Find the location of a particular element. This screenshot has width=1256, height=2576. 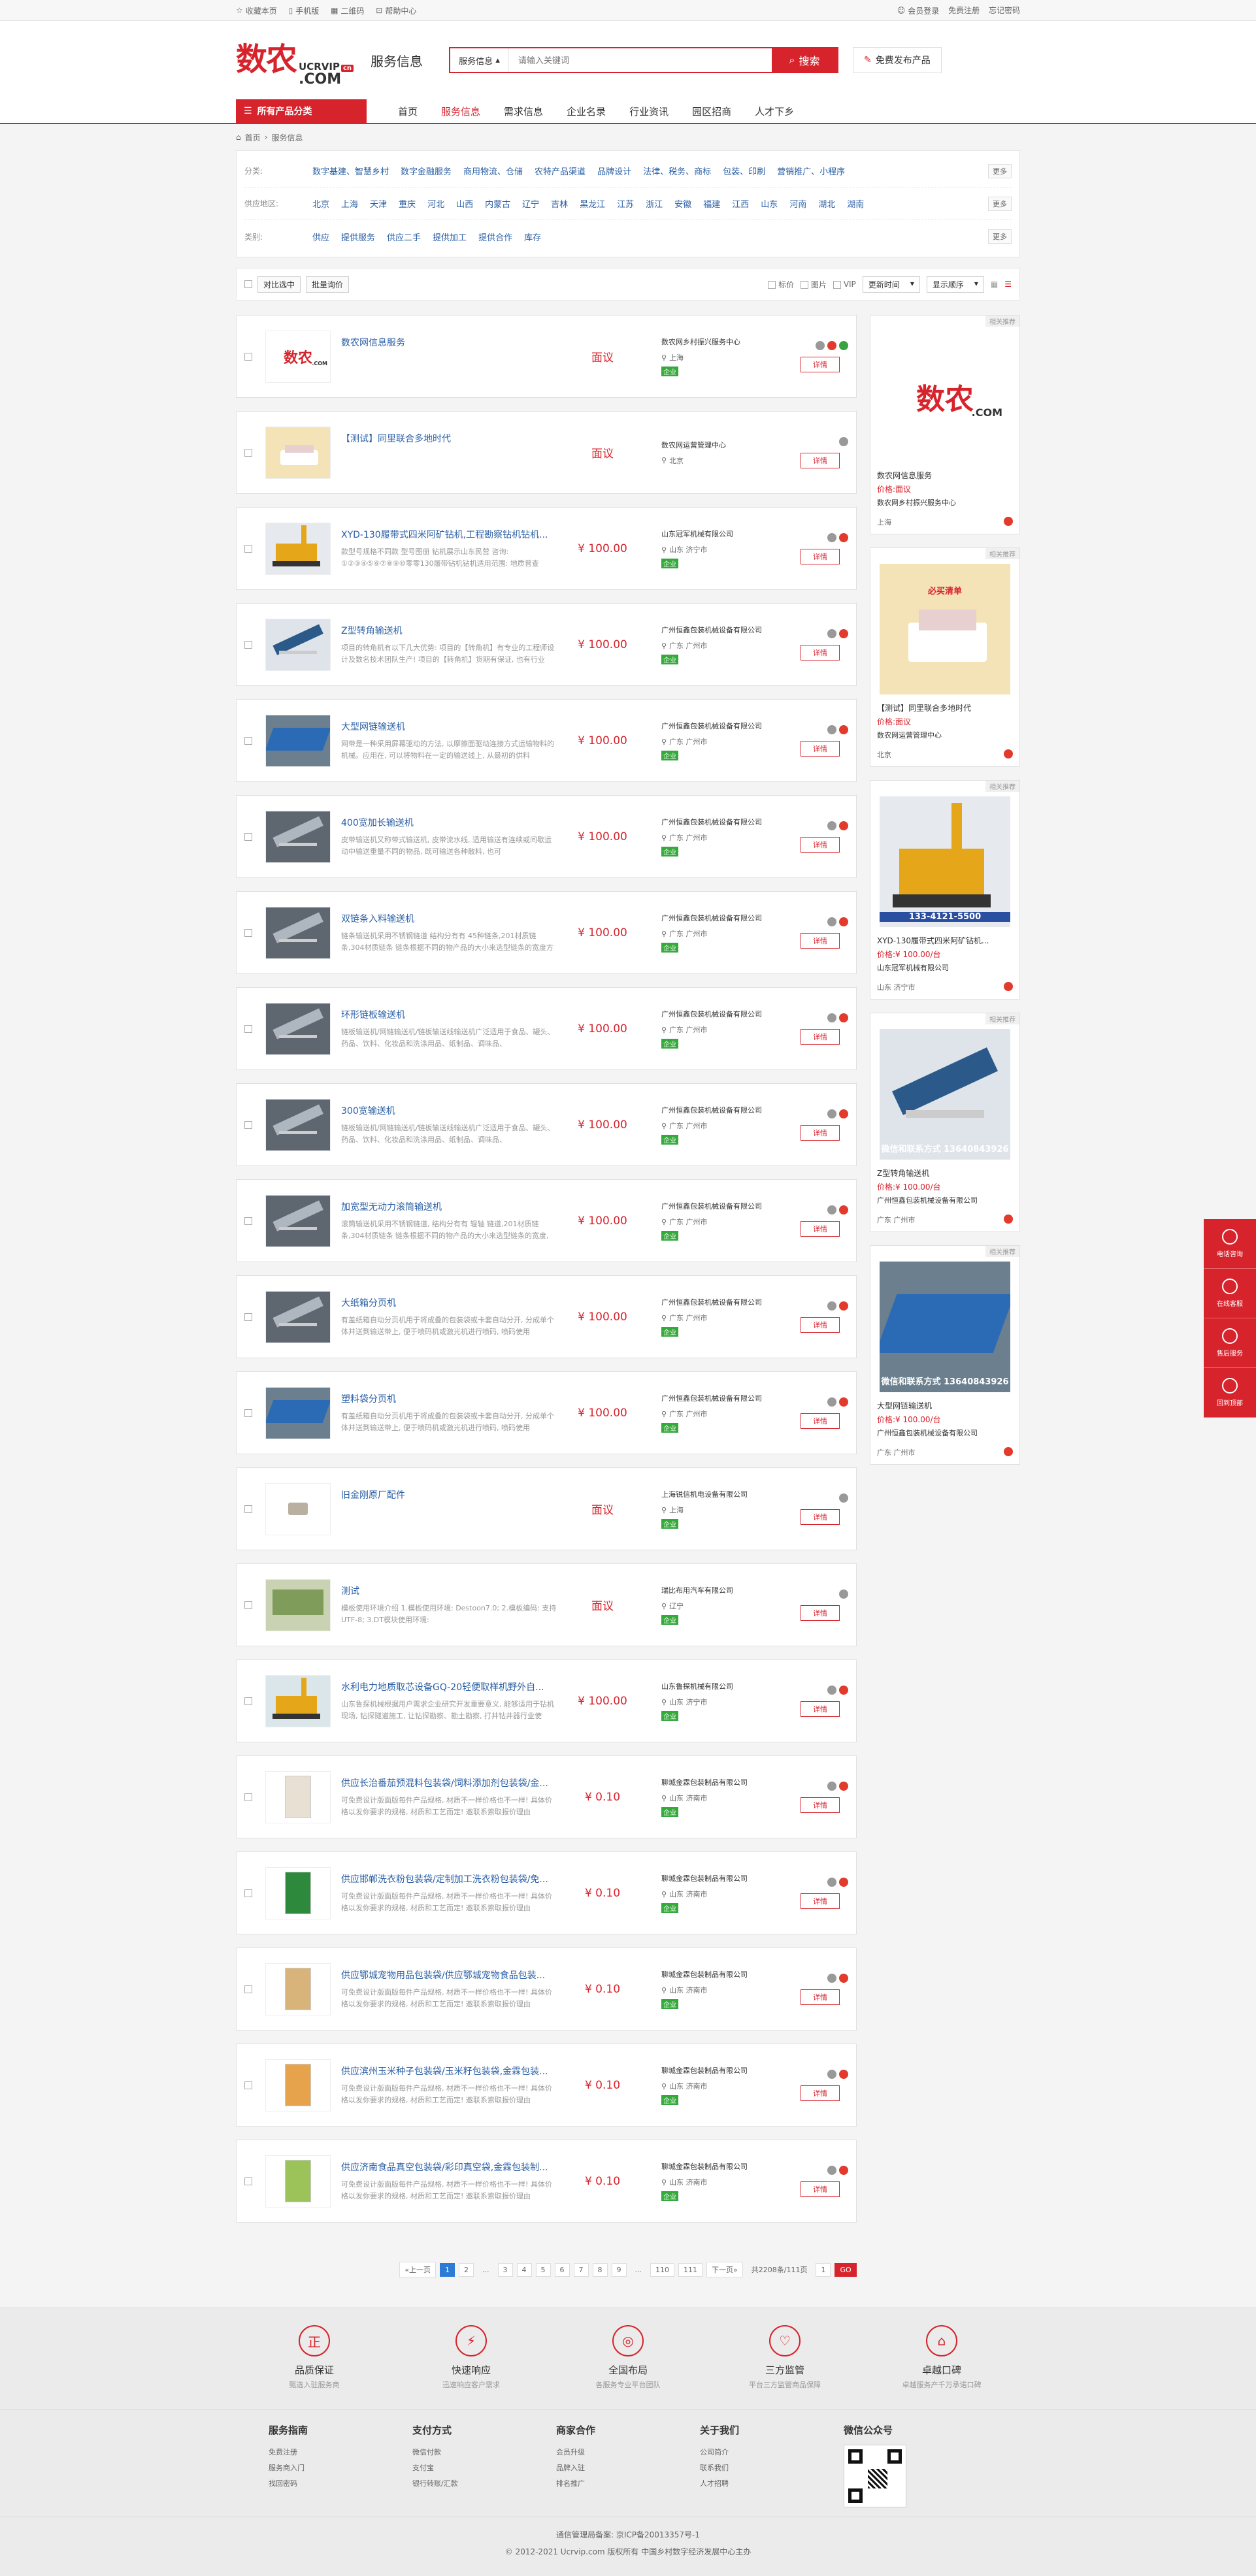

filter-option: 包装、印刷 is located at coordinates (744, 171).